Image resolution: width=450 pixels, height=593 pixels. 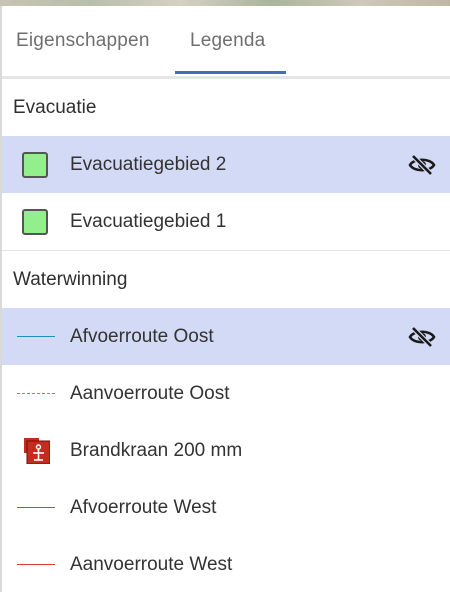 What do you see at coordinates (36, 393) in the screenshot?
I see `dashed-line-symbol` at bounding box center [36, 393].